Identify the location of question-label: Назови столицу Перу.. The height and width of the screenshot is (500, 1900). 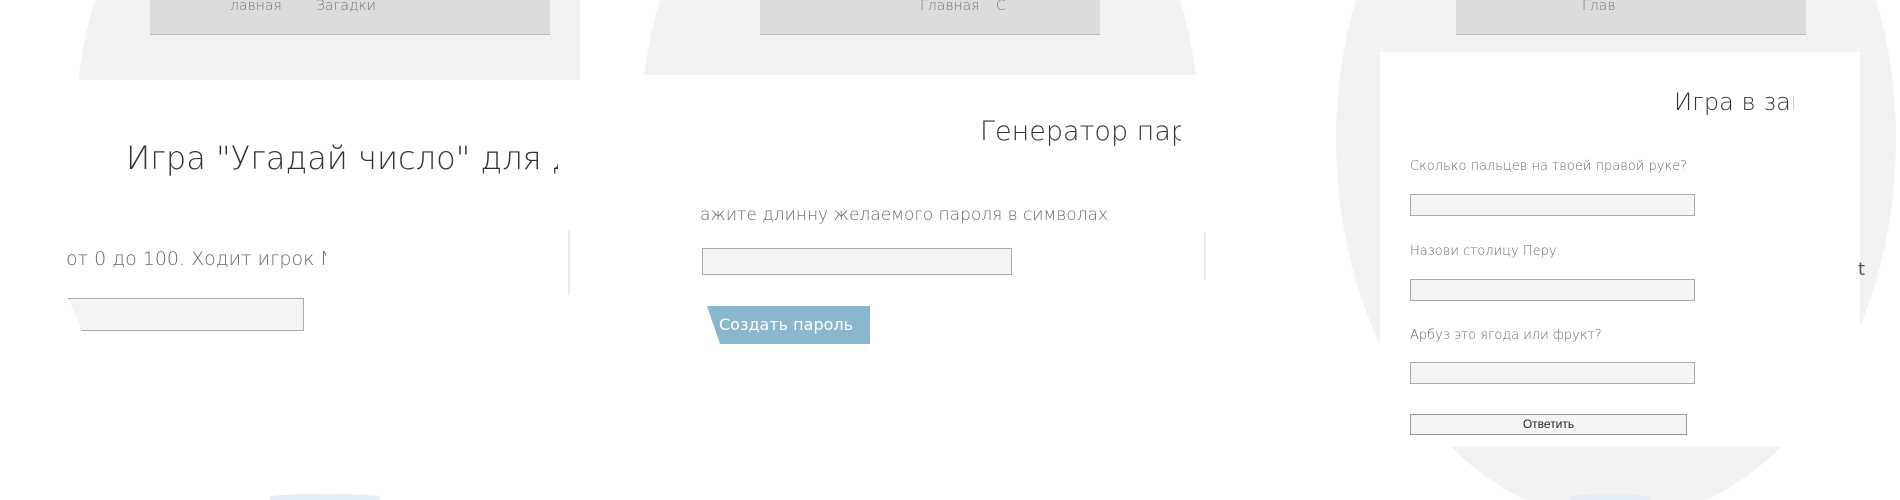
(1485, 251).